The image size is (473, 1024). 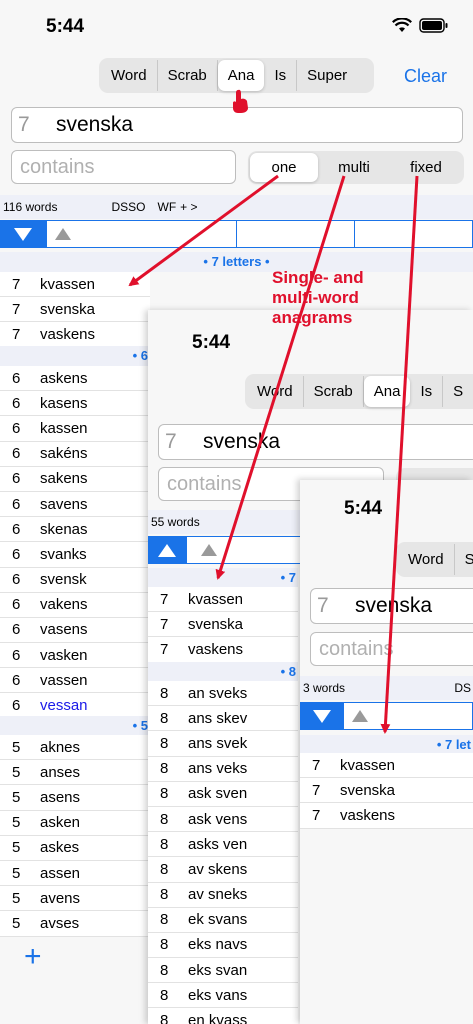 I want to click on dsso-button-3: DS, so click(x=462, y=688).